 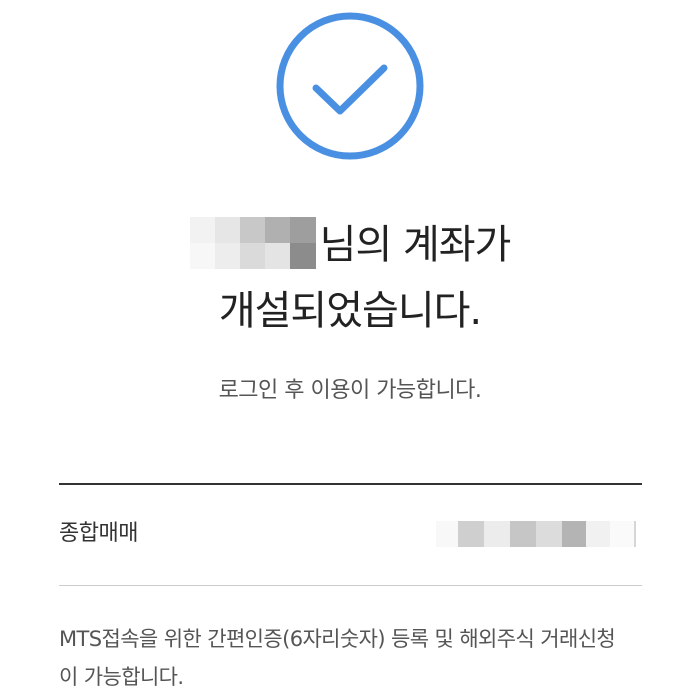 What do you see at coordinates (350, 585) in the screenshot?
I see `row-divider` at bounding box center [350, 585].